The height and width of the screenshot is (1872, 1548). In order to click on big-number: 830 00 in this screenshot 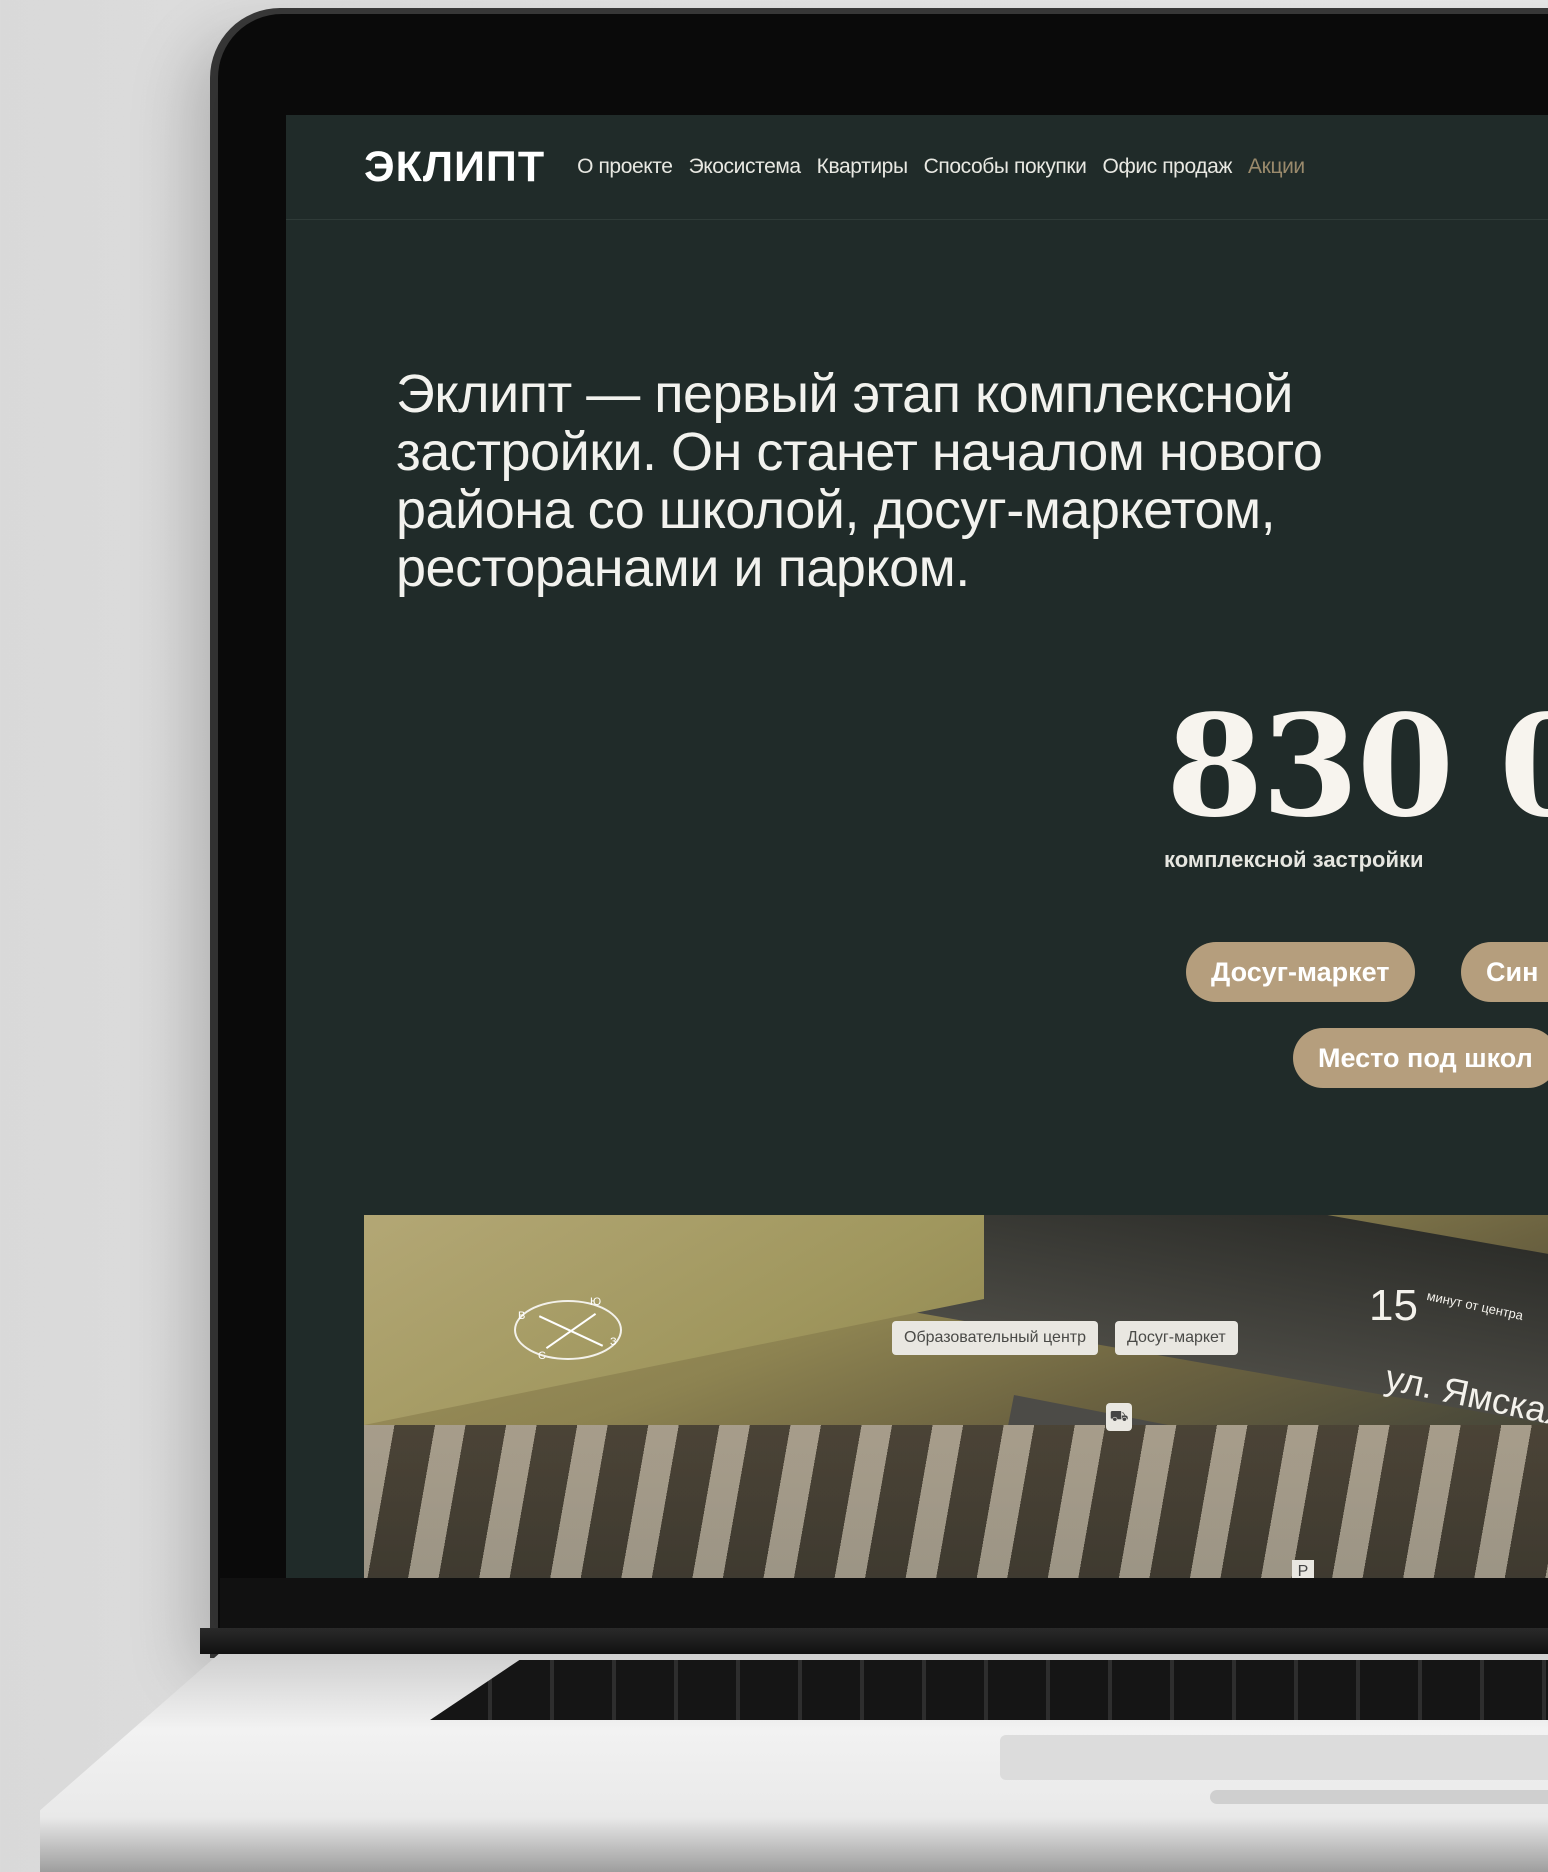, I will do `click(1357, 767)`.